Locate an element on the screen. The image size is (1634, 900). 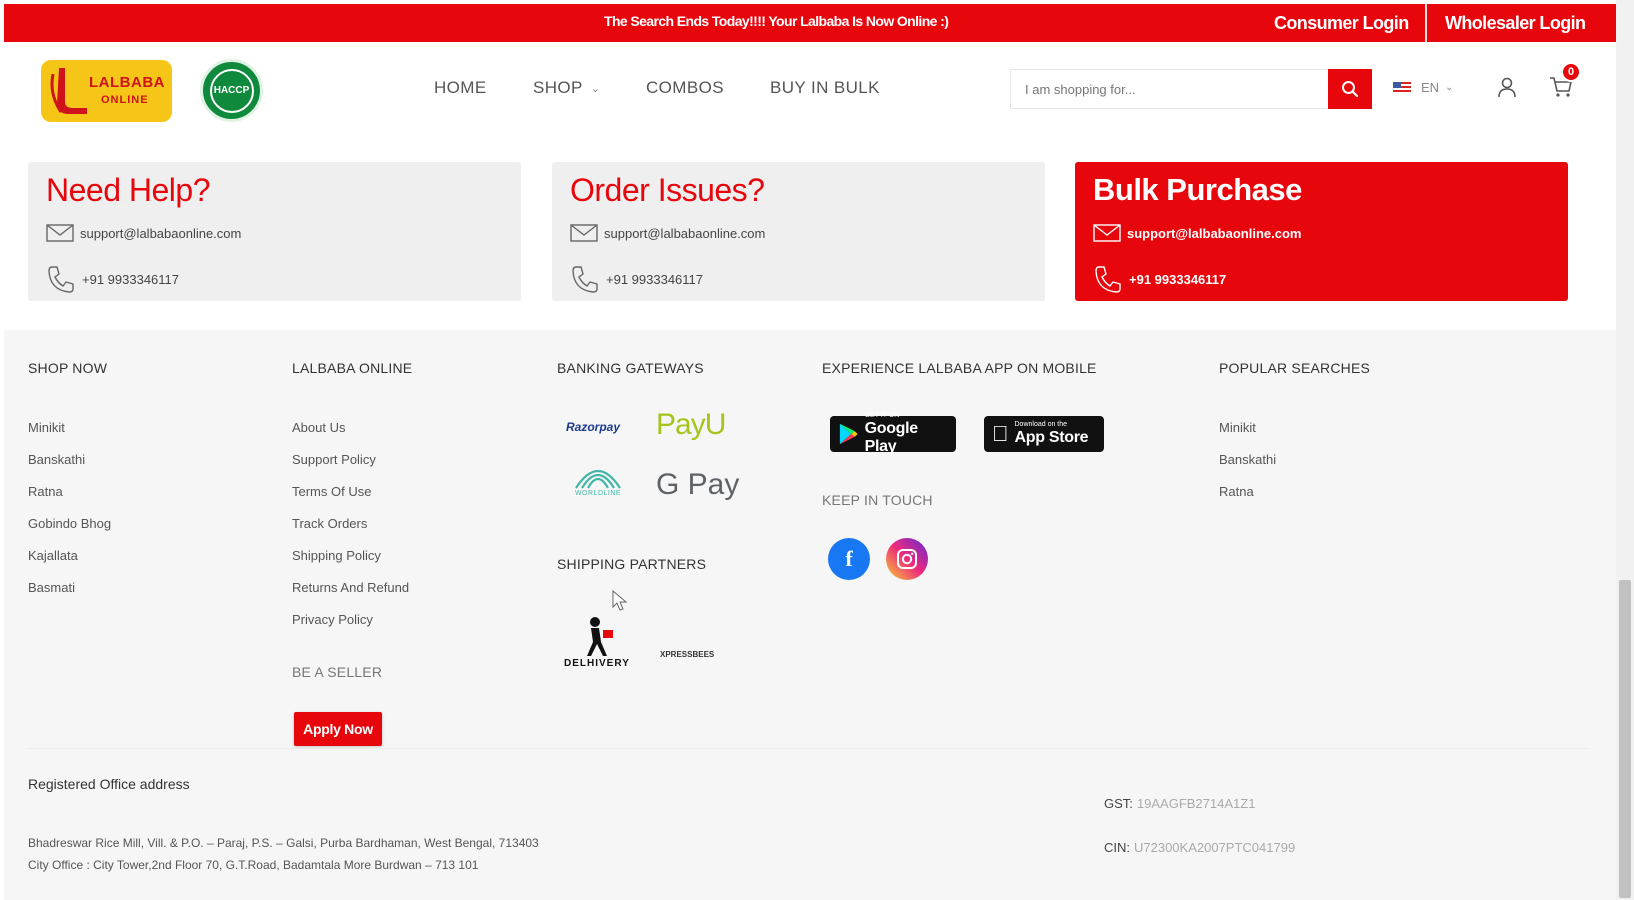
cart-count-badge: 0 is located at coordinates (1571, 72).